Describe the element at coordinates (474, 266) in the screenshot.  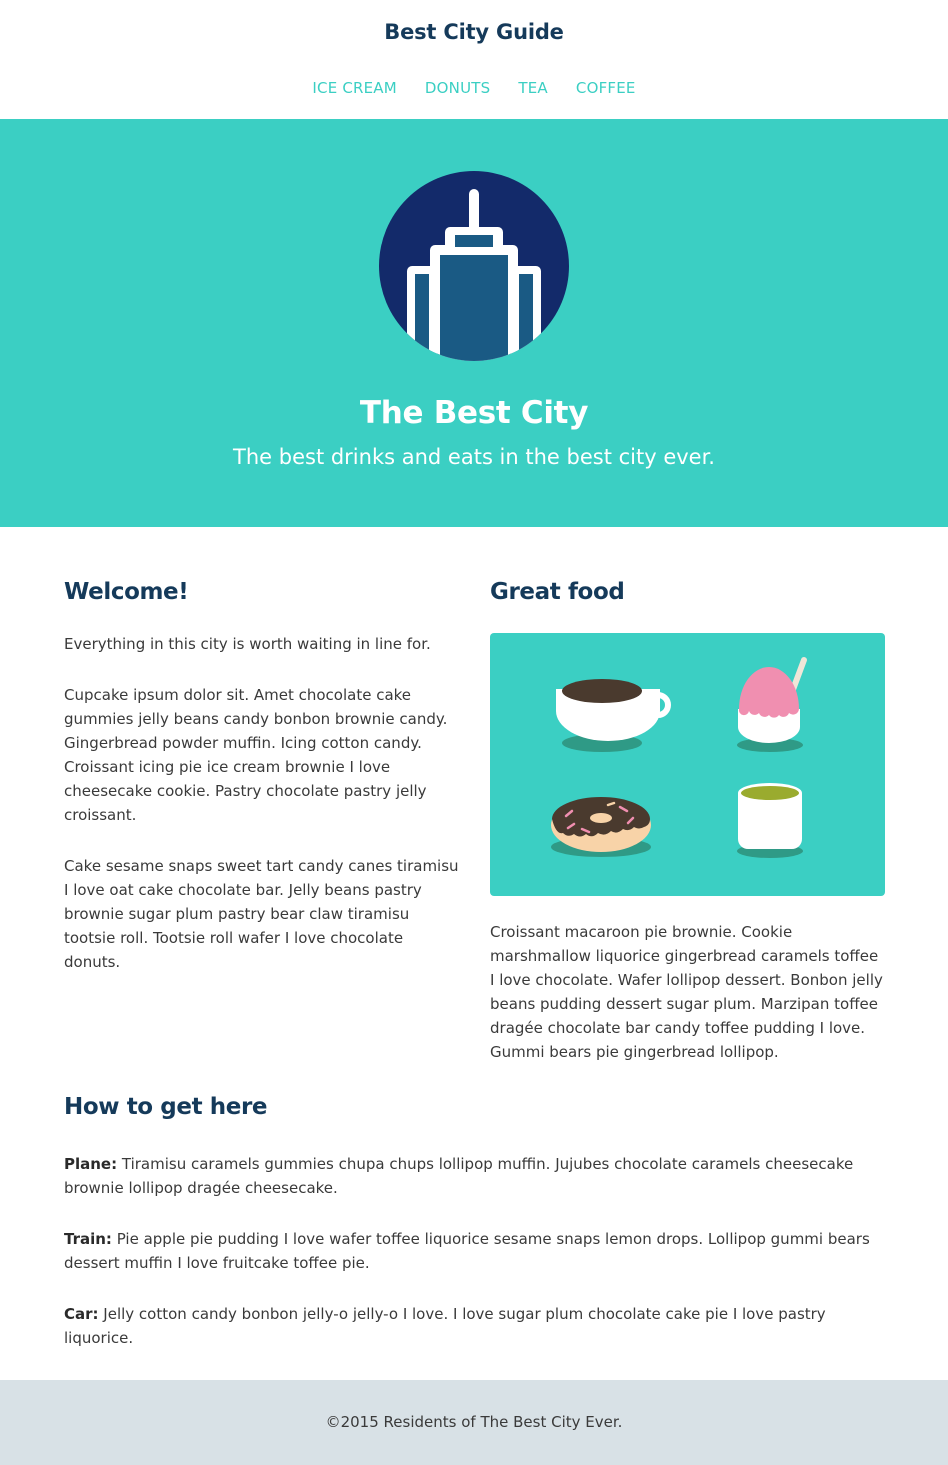
I see `skyscraper-icon` at that location.